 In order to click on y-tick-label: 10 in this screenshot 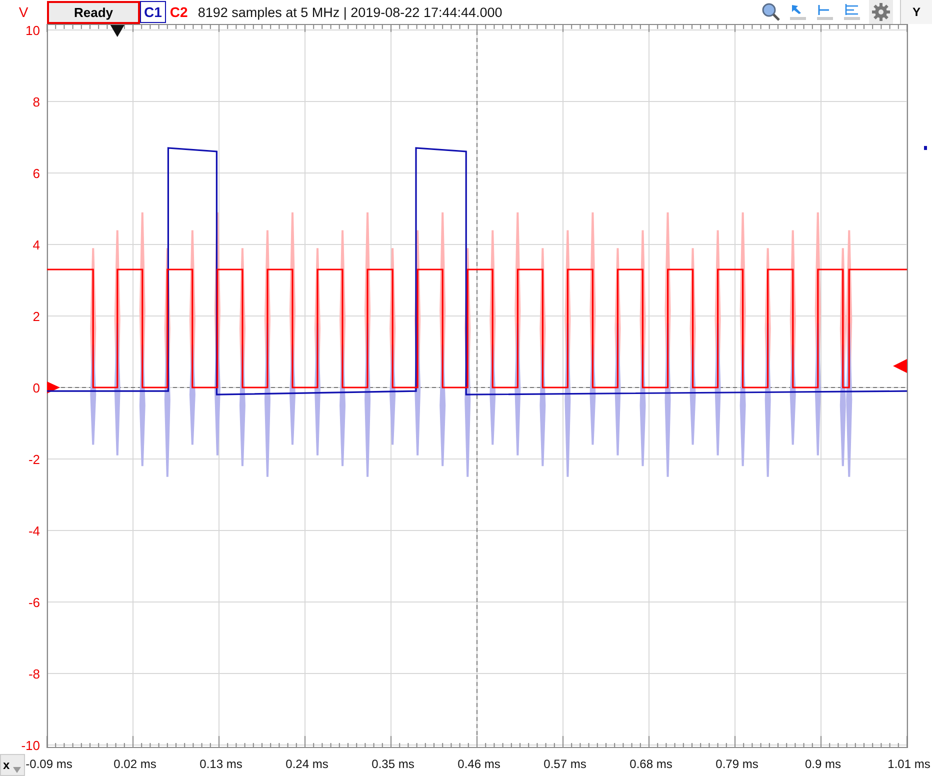, I will do `click(33, 31)`.